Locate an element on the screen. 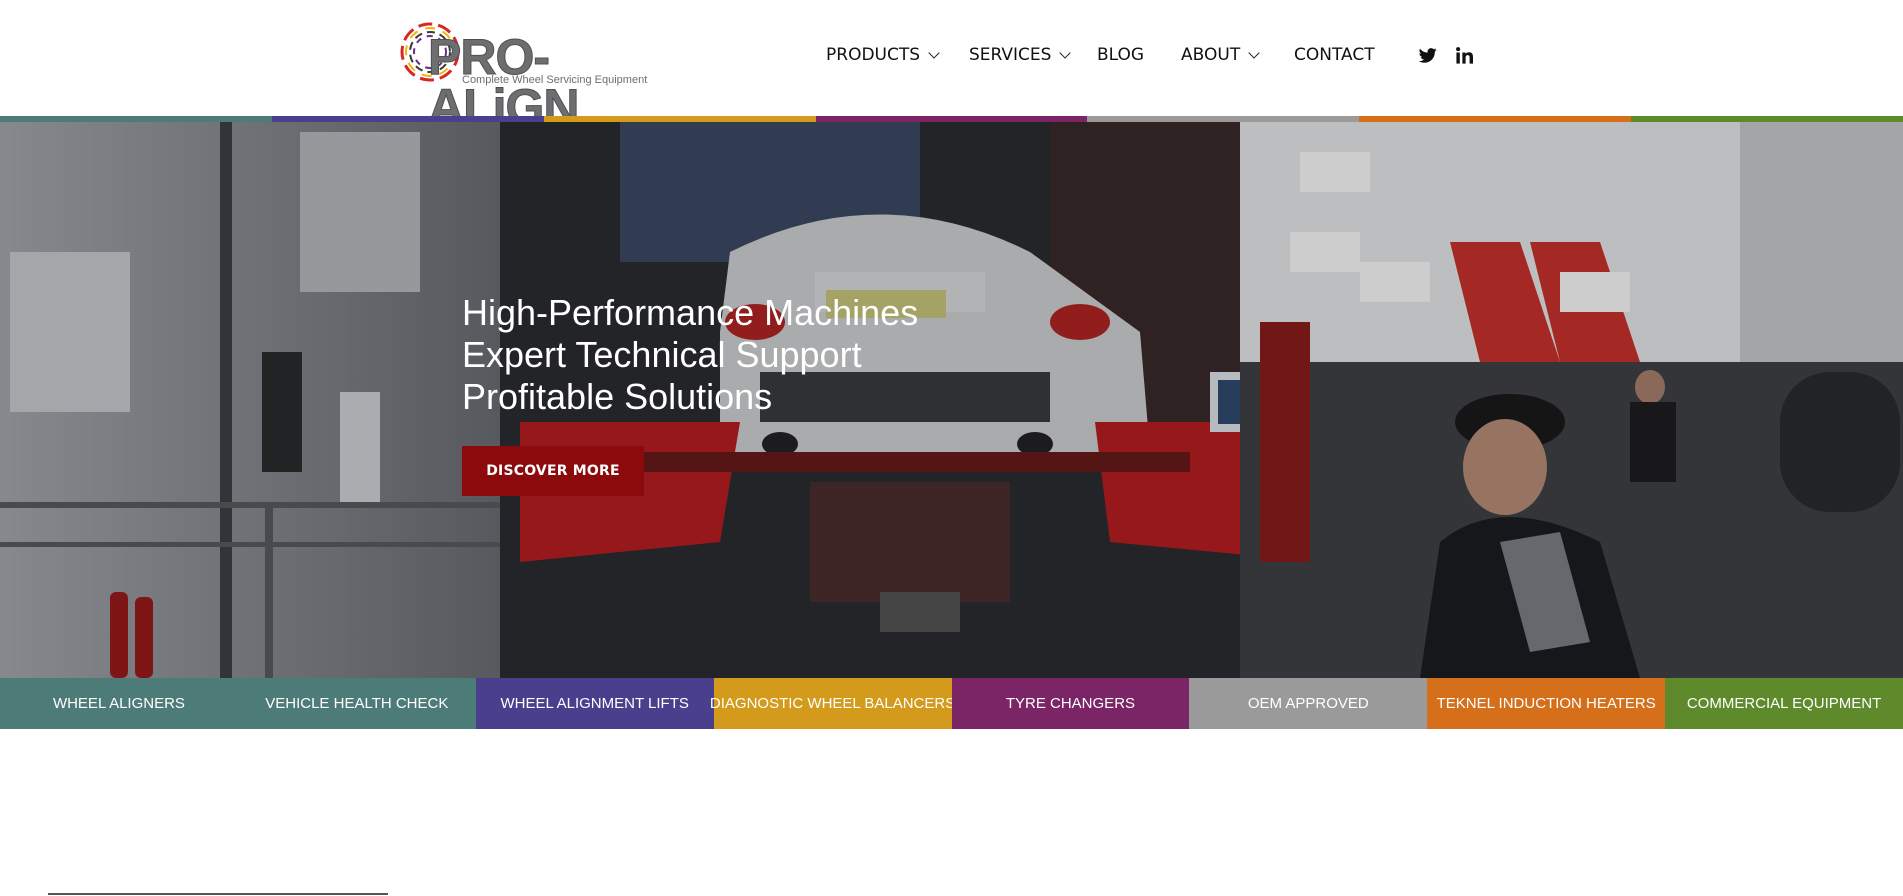 The width and height of the screenshot is (1903, 896). nav-products: PRODUCTS is located at coordinates (883, 55).